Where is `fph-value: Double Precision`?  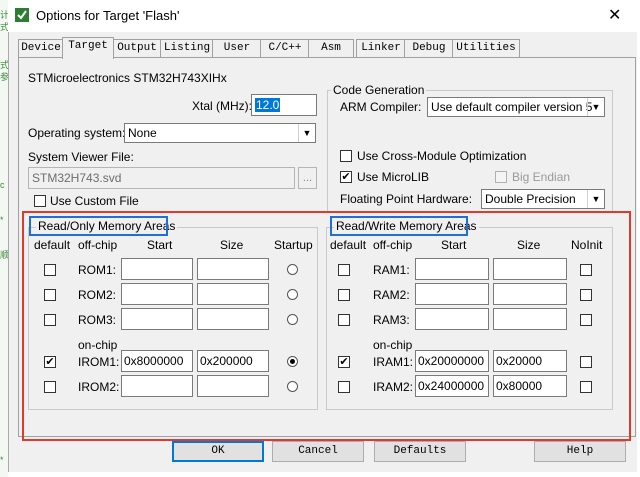 fph-value: Double Precision is located at coordinates (530, 199).